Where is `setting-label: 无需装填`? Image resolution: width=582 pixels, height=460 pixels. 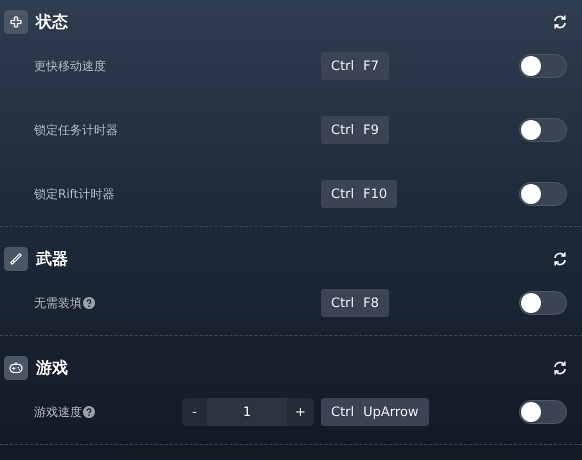
setting-label: 无需装填 is located at coordinates (58, 303).